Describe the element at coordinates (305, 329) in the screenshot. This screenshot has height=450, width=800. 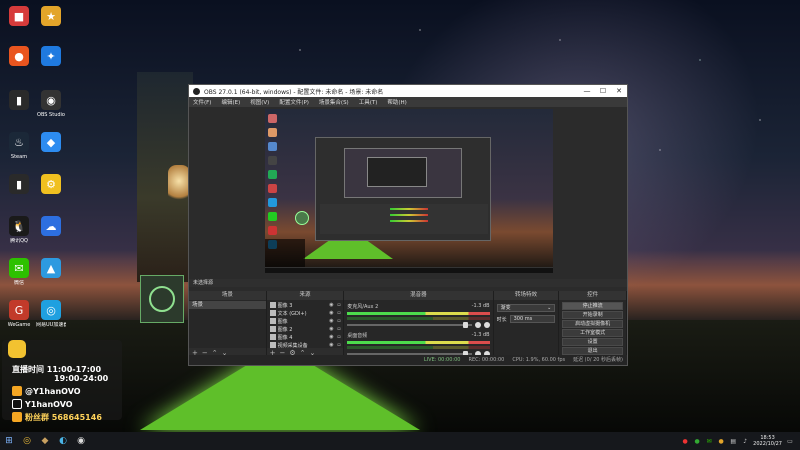
I see `source-item: 图像 2 ◉ ▫` at that location.